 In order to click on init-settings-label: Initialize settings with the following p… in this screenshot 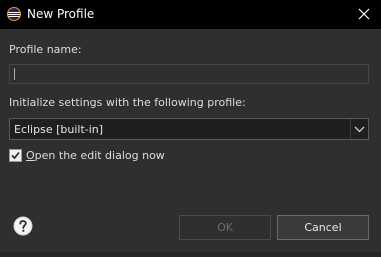, I will do `click(127, 102)`.